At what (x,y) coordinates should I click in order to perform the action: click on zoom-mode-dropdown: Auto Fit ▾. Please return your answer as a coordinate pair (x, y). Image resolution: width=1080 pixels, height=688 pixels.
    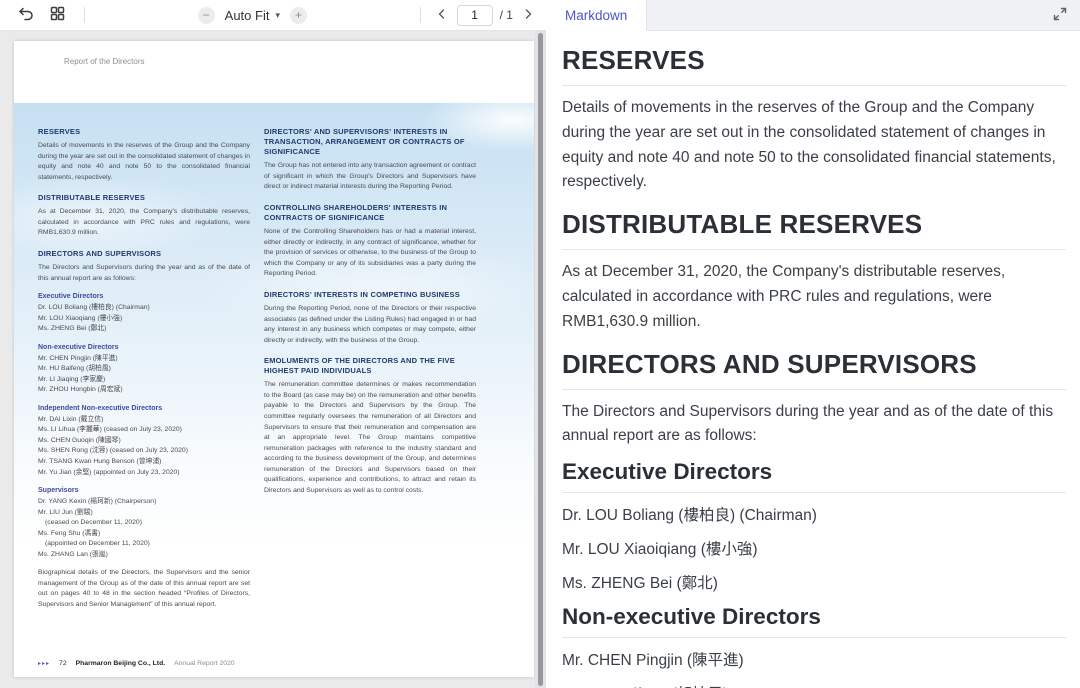
    Looking at the image, I should click on (252, 15).